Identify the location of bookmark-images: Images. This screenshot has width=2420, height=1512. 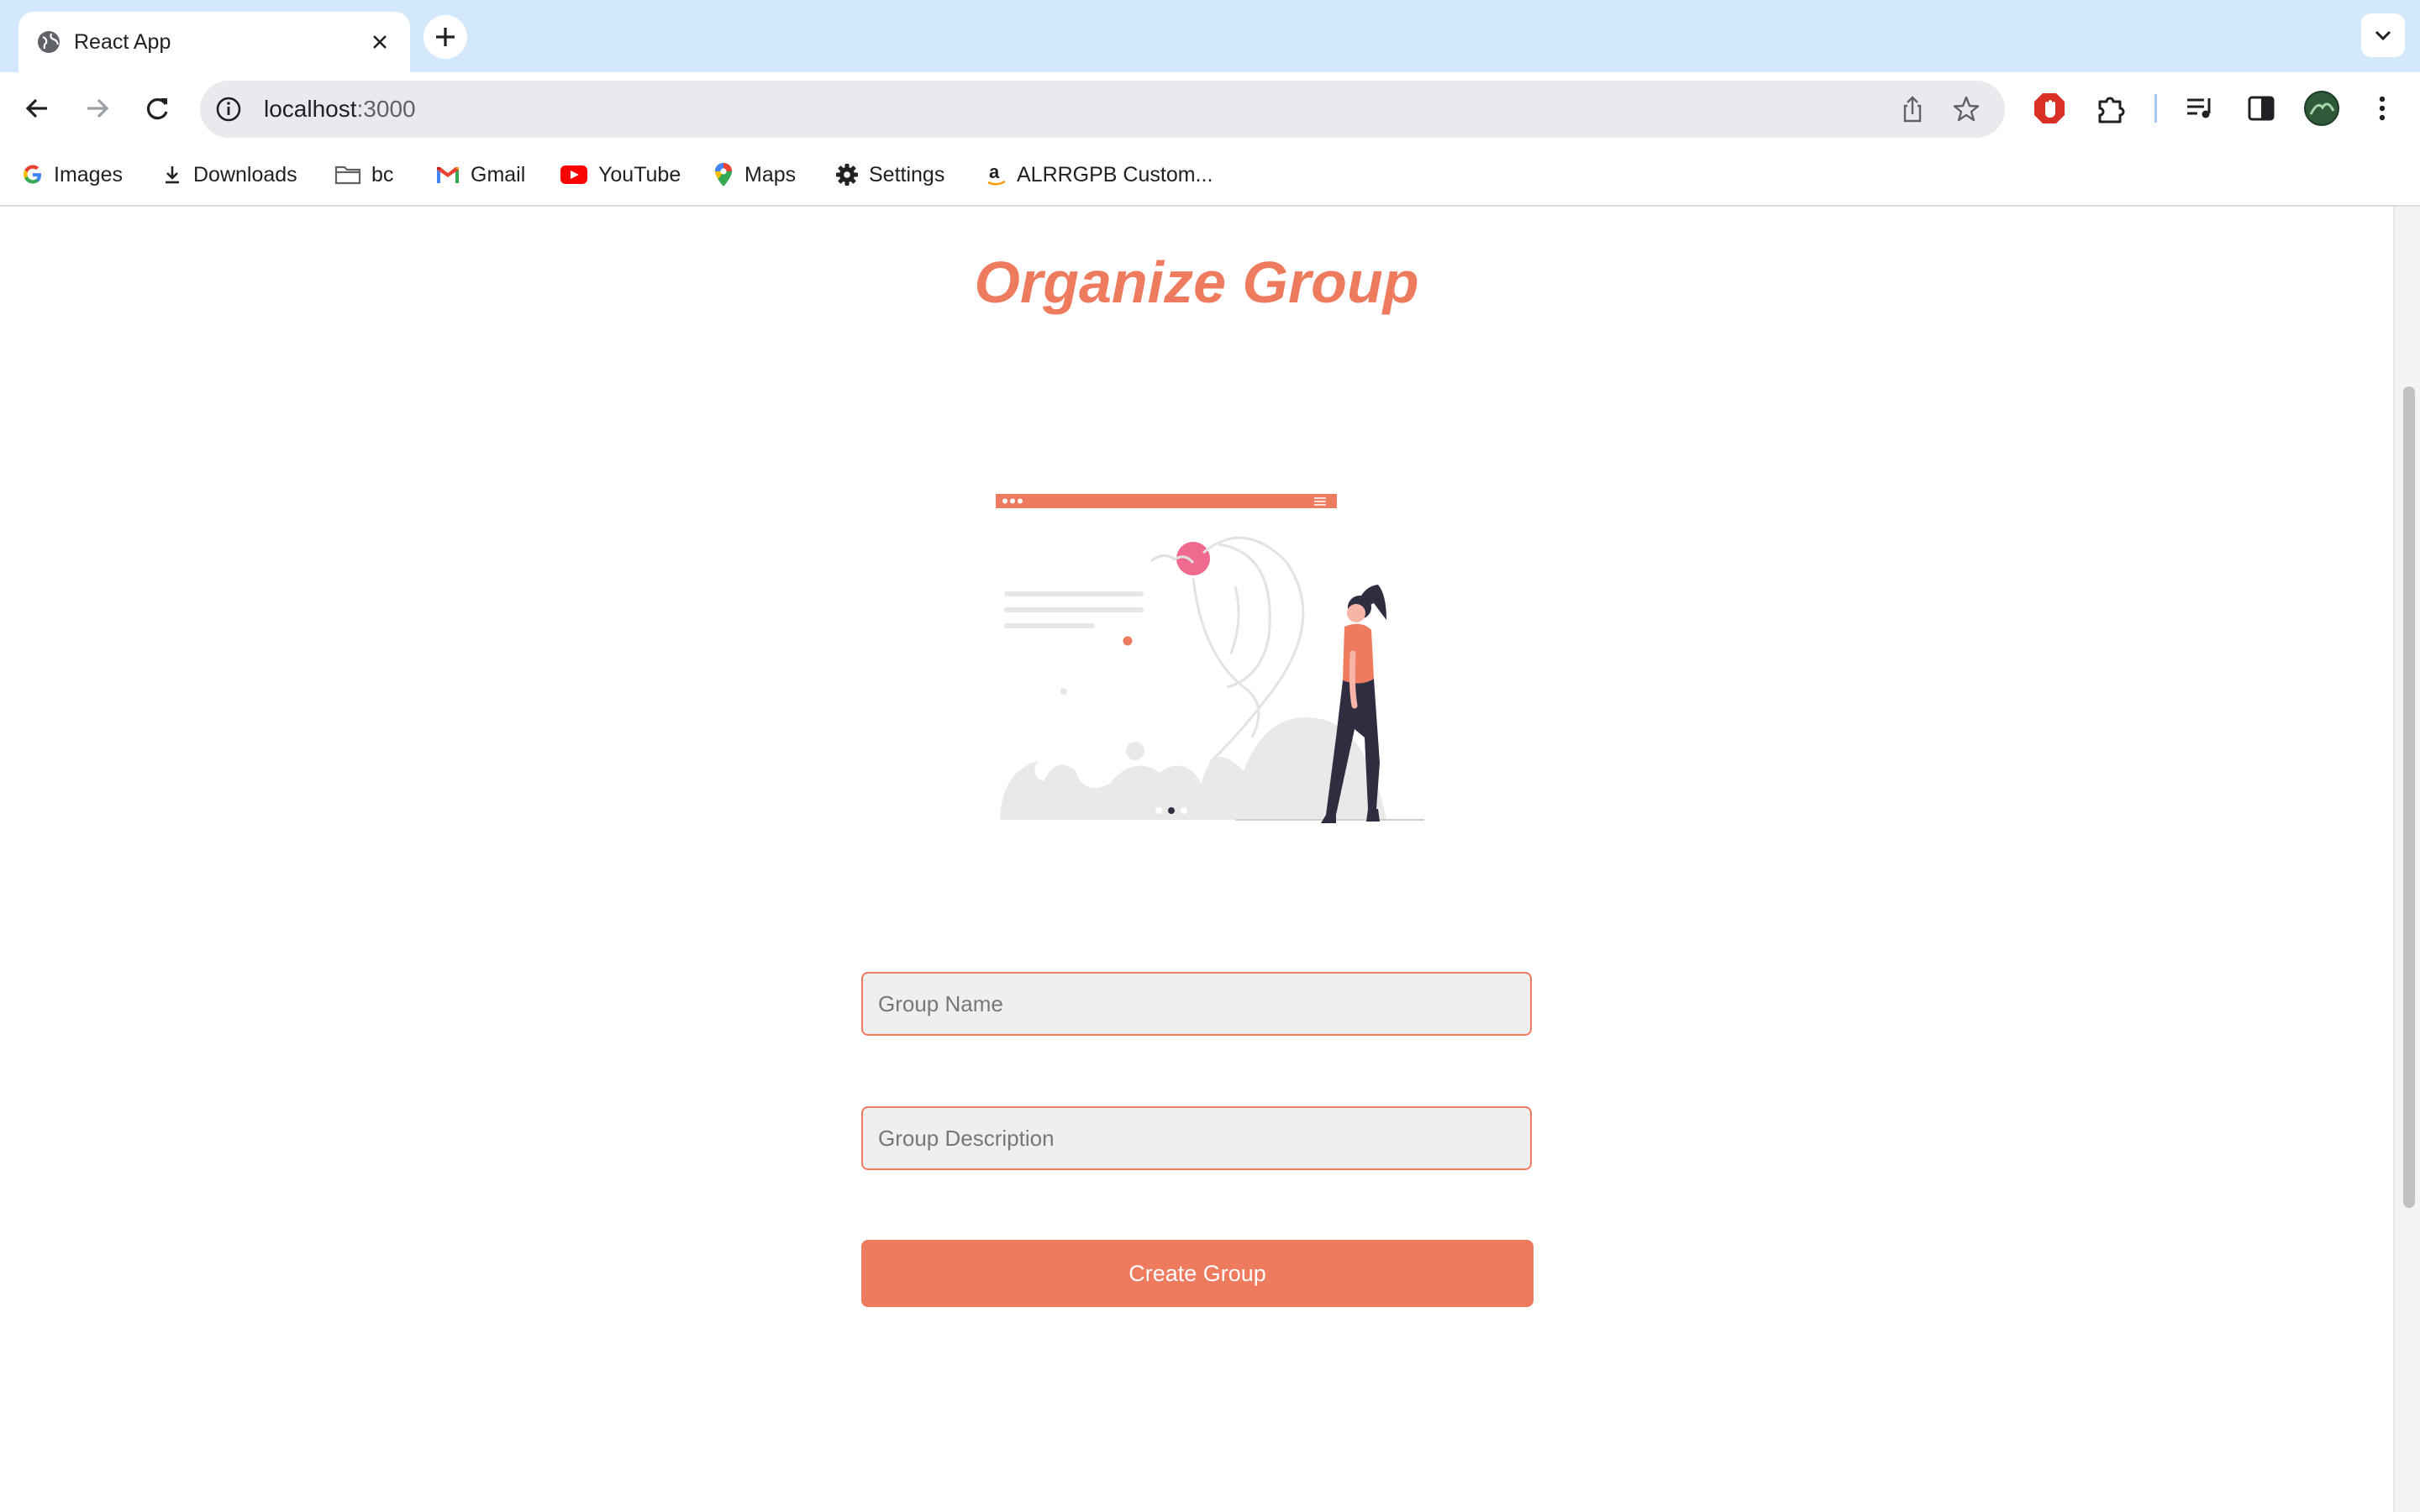
(73, 174).